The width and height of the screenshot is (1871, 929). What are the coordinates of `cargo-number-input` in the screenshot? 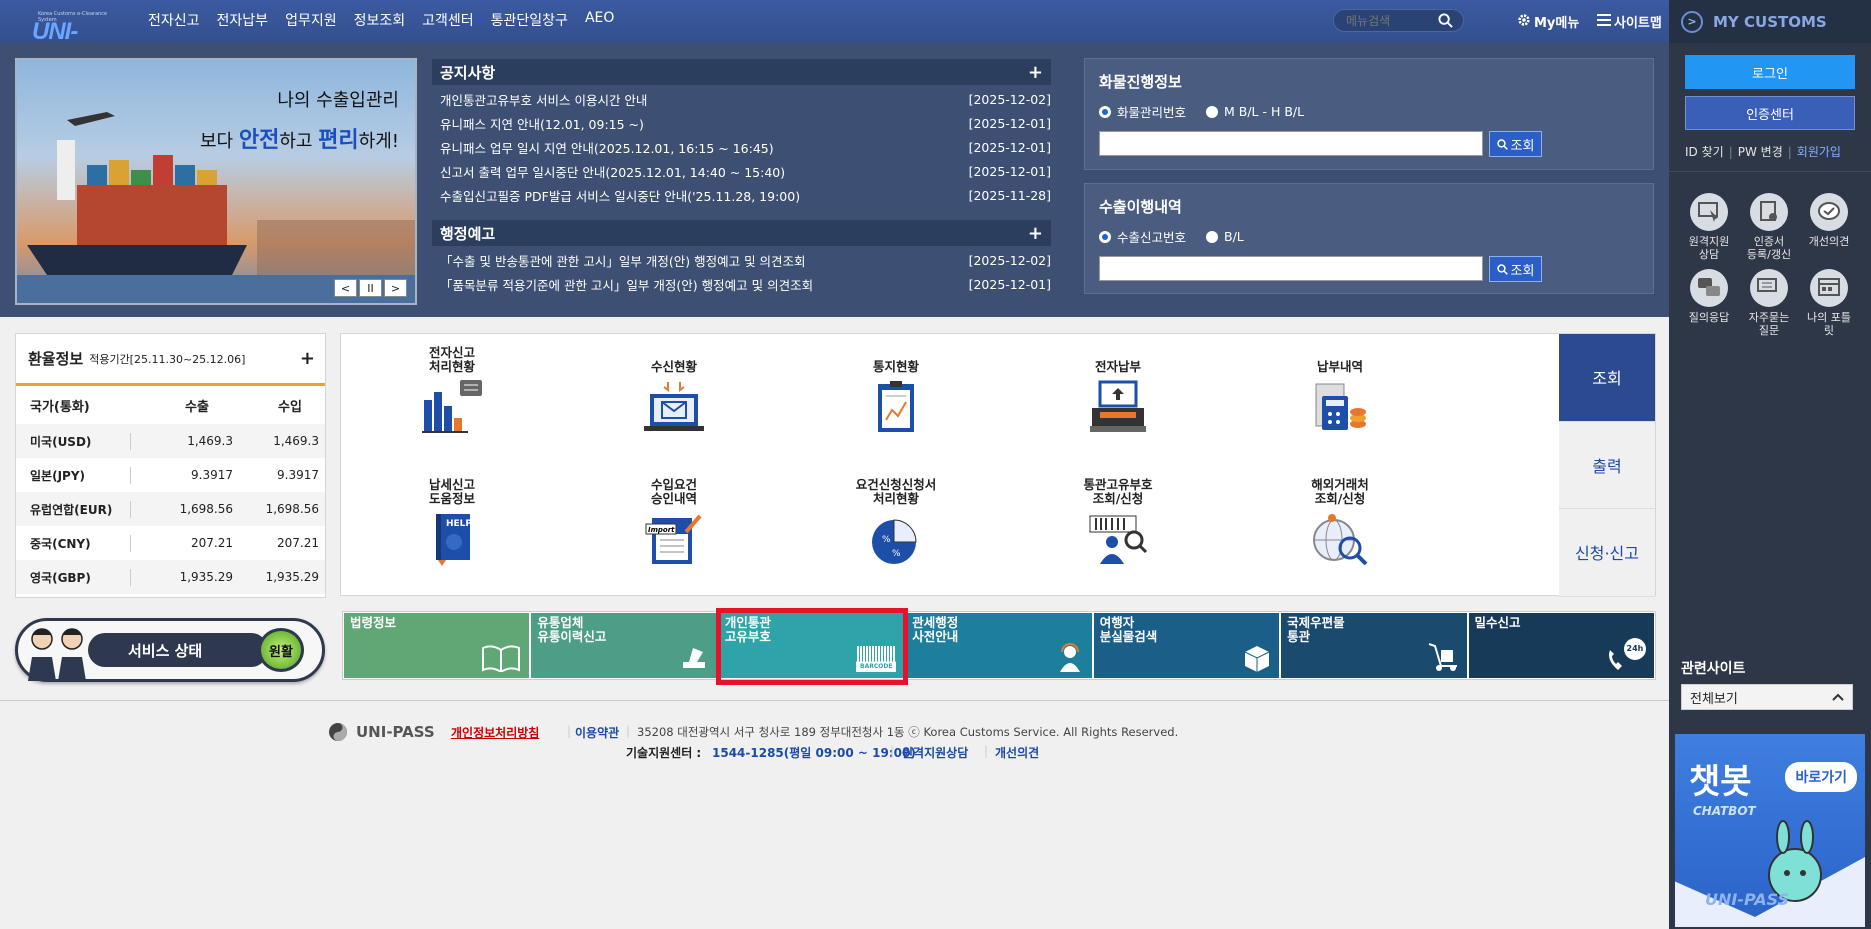 It's located at (1291, 143).